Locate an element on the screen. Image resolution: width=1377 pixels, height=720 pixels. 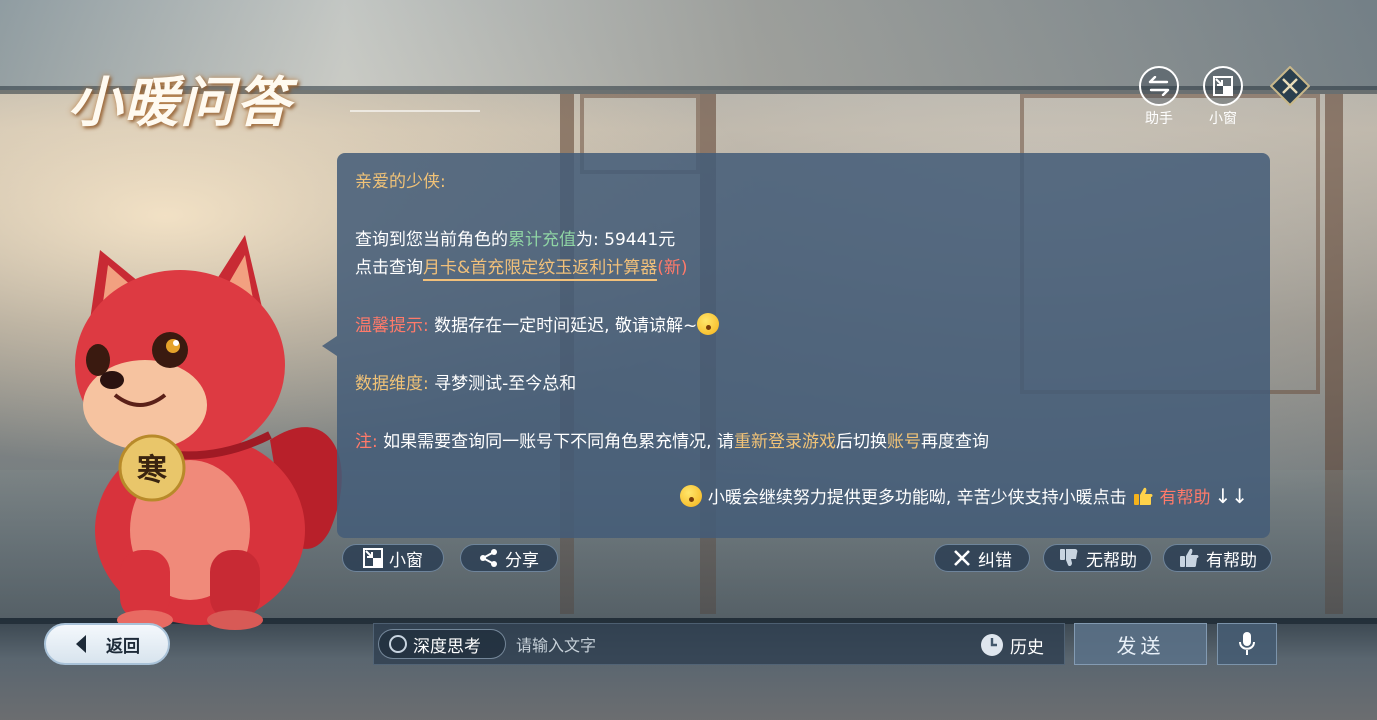
not-helpful-button: 无帮助 is located at coordinates (1097, 558).